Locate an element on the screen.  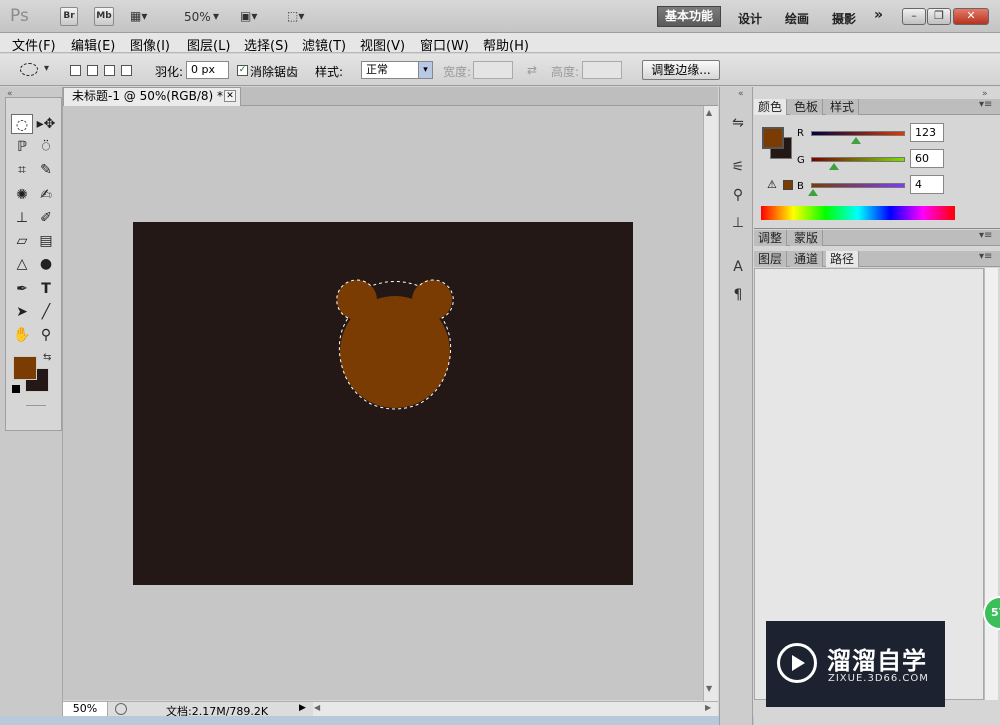
close-document-icon: ✕ is located at coordinates (230, 96).